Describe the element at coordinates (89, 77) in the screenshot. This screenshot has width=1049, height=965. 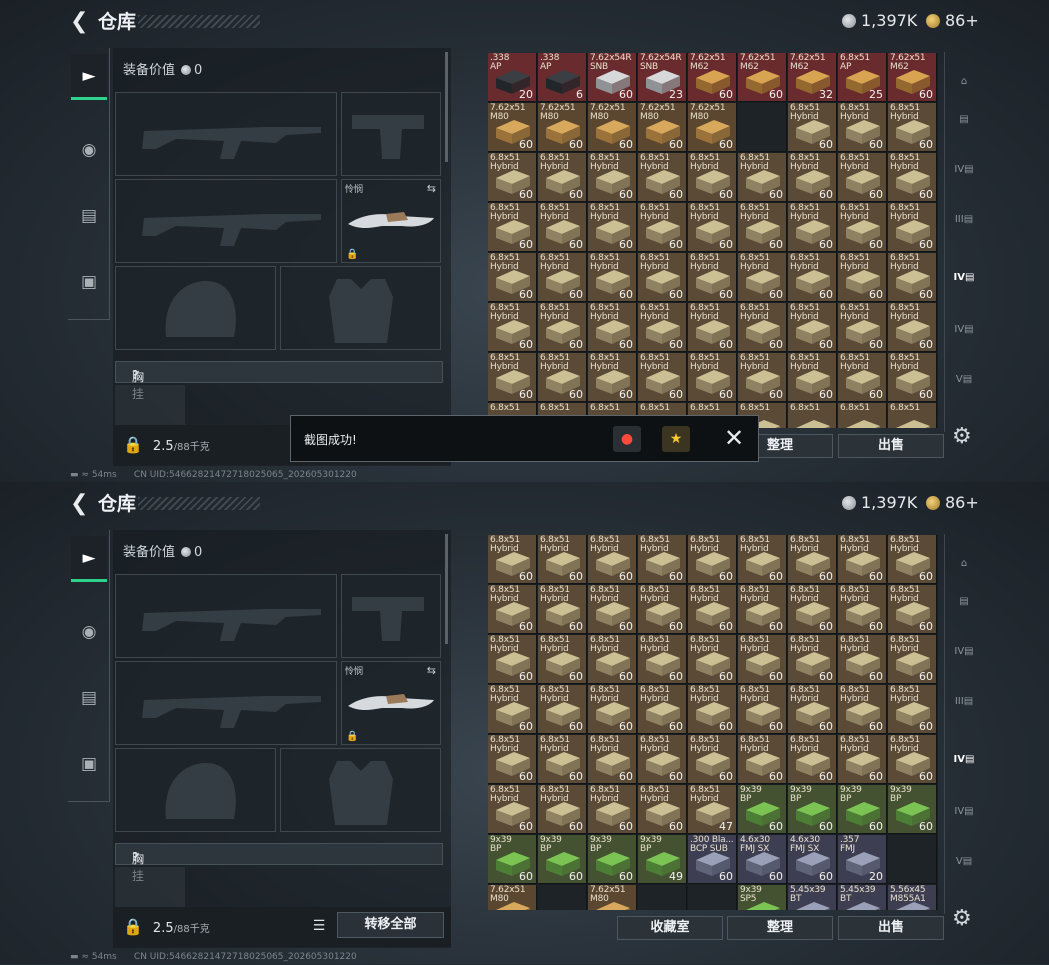
I see `tab-weapons: ►` at that location.